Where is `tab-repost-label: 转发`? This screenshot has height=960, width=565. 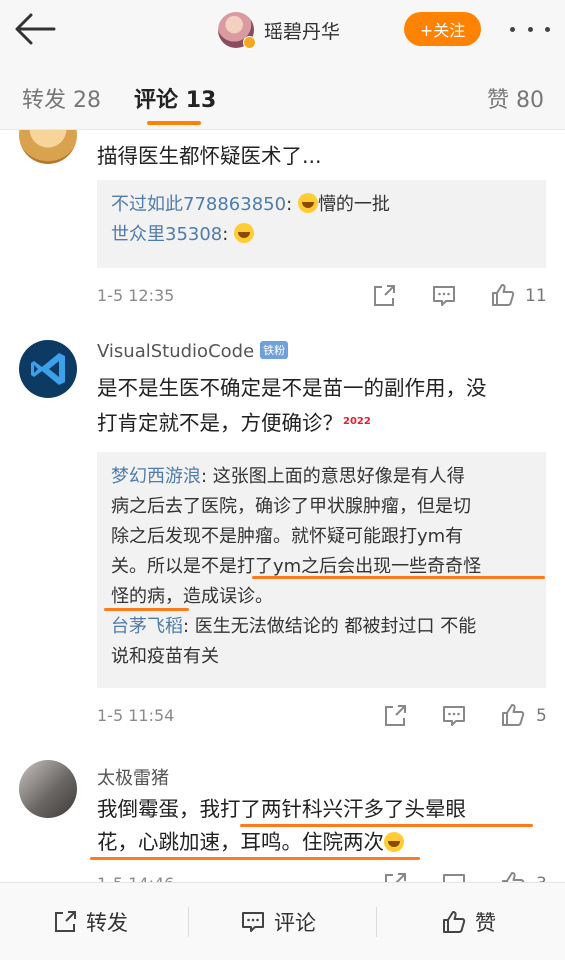
tab-repost-label: 转发 is located at coordinates (44, 100).